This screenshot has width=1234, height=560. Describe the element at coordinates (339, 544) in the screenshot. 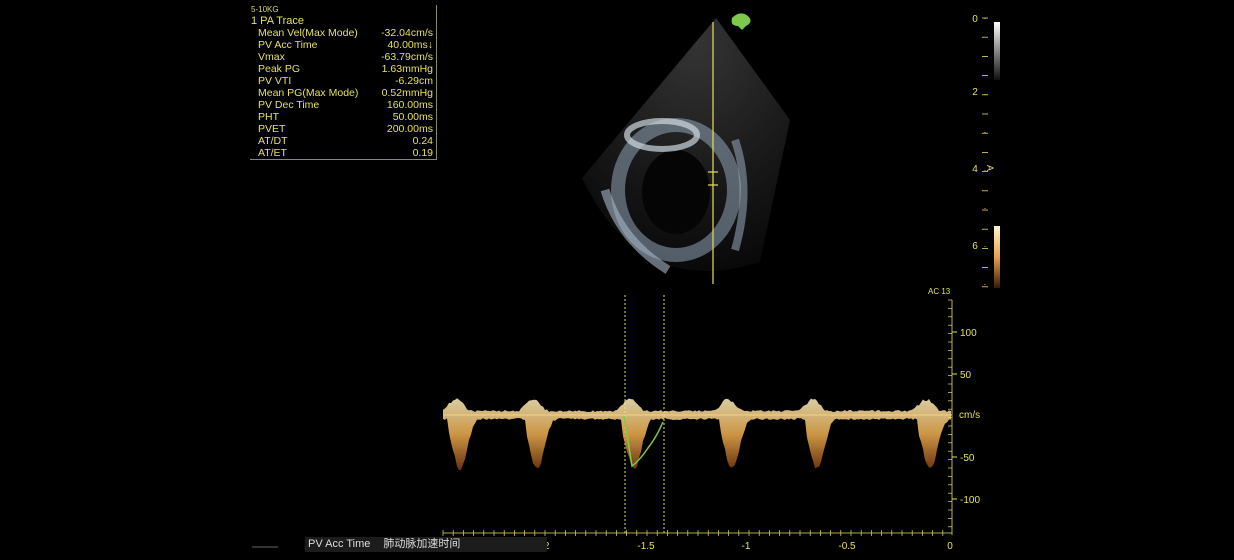

I see `status-label: PV Acc Time` at that location.